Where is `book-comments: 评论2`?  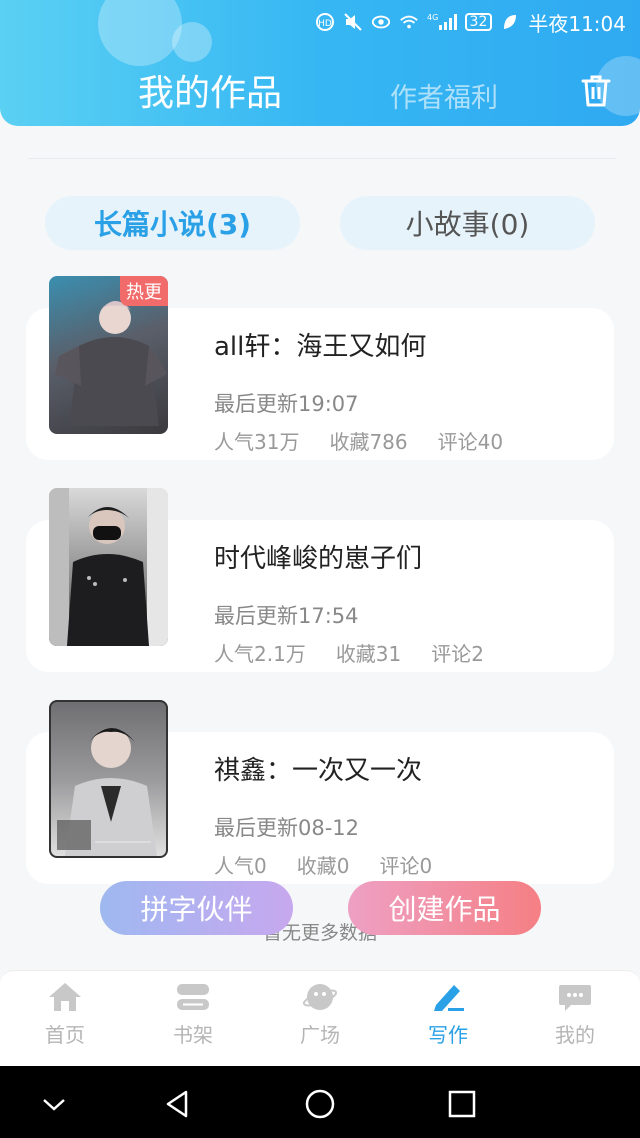
book-comments: 评论2 is located at coordinates (457, 654).